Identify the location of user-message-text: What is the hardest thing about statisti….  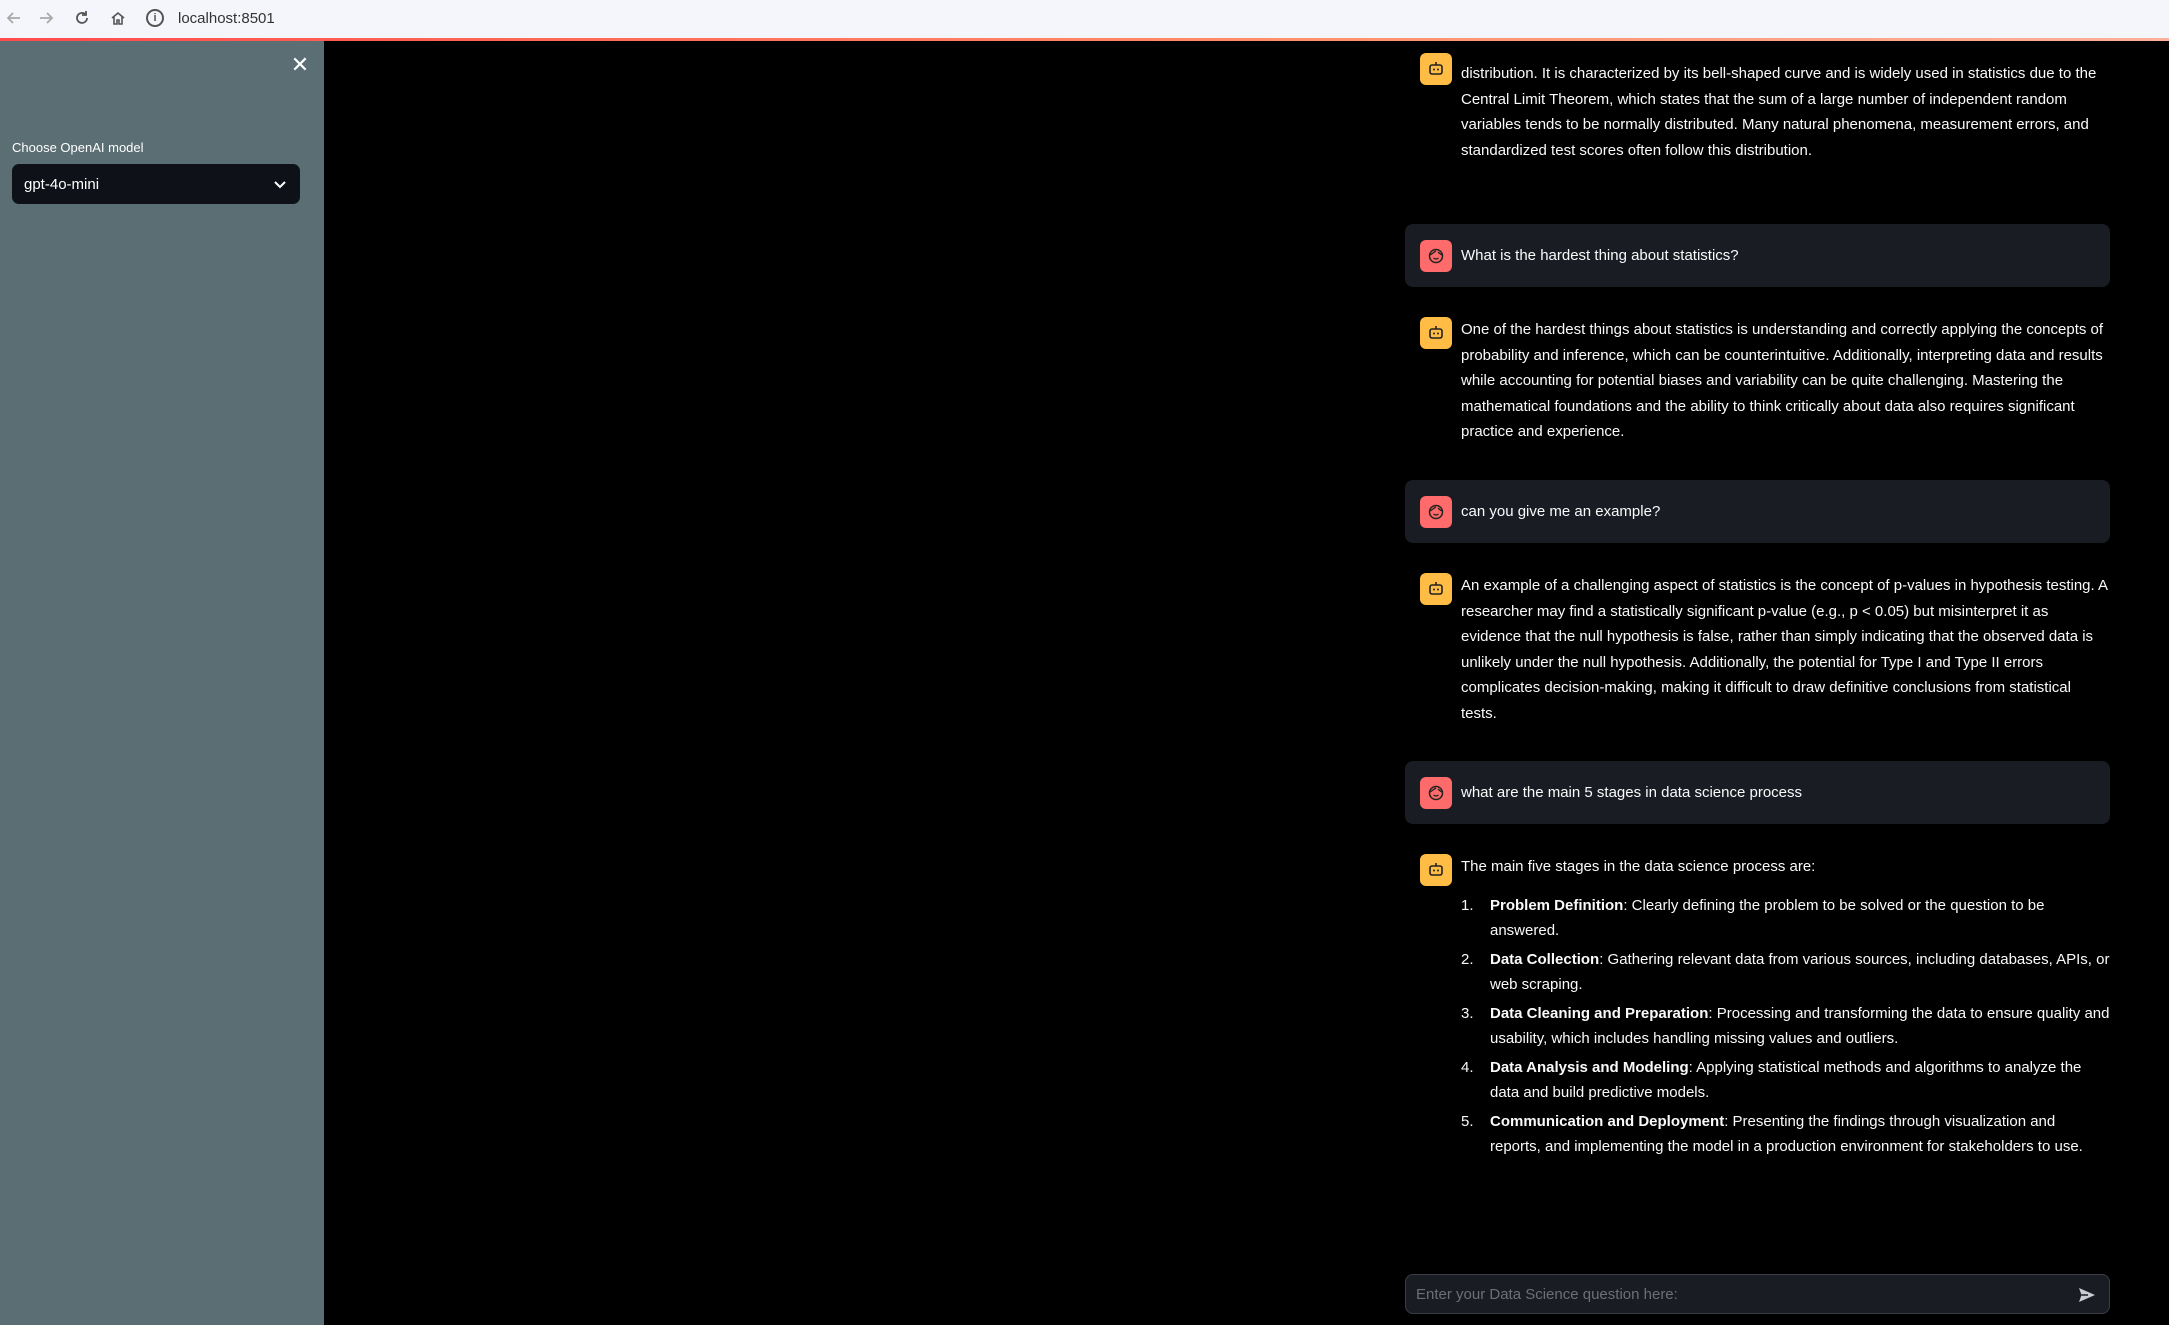
(1600, 255).